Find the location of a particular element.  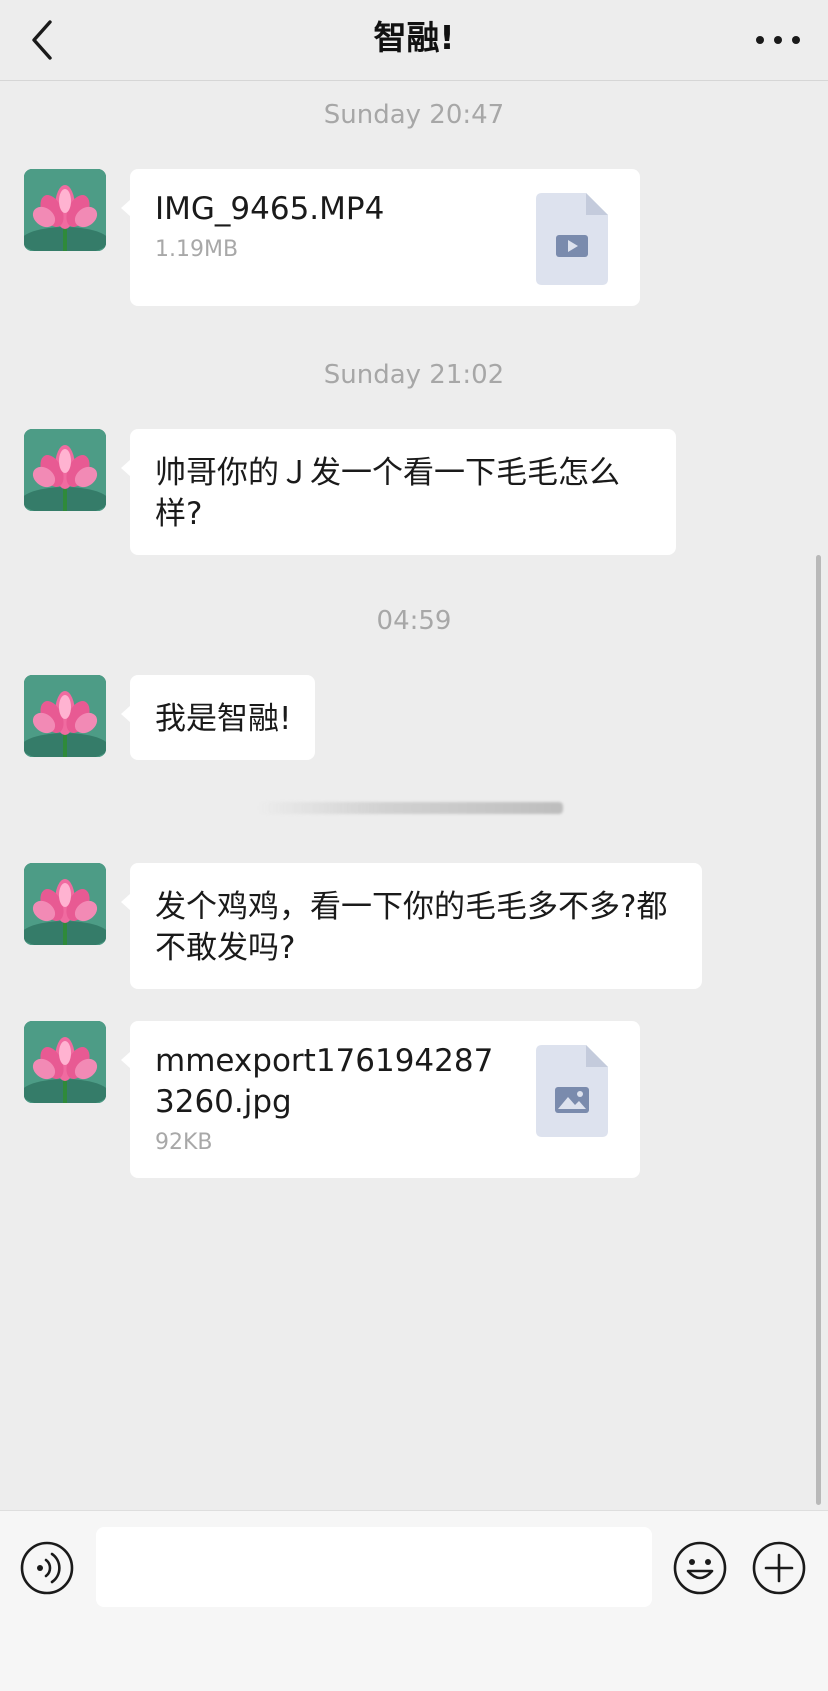

image-file-icon is located at coordinates (572, 1091).